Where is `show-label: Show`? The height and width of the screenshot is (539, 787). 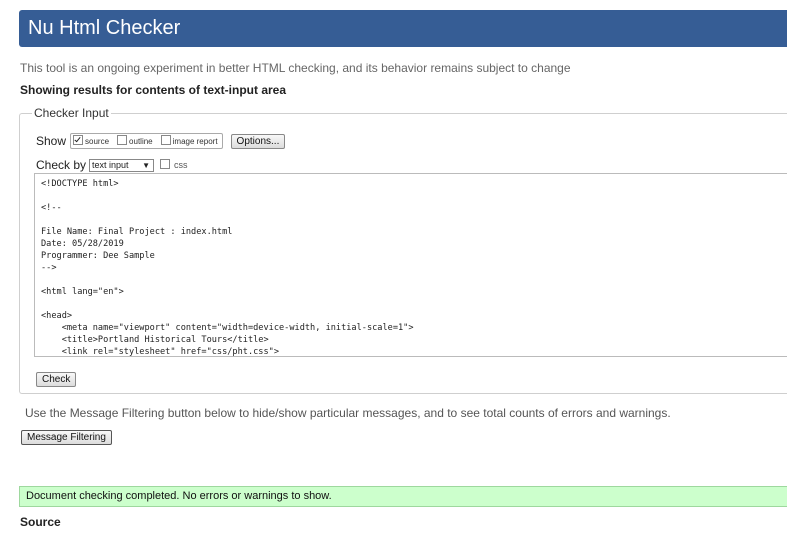
show-label: Show is located at coordinates (51, 141).